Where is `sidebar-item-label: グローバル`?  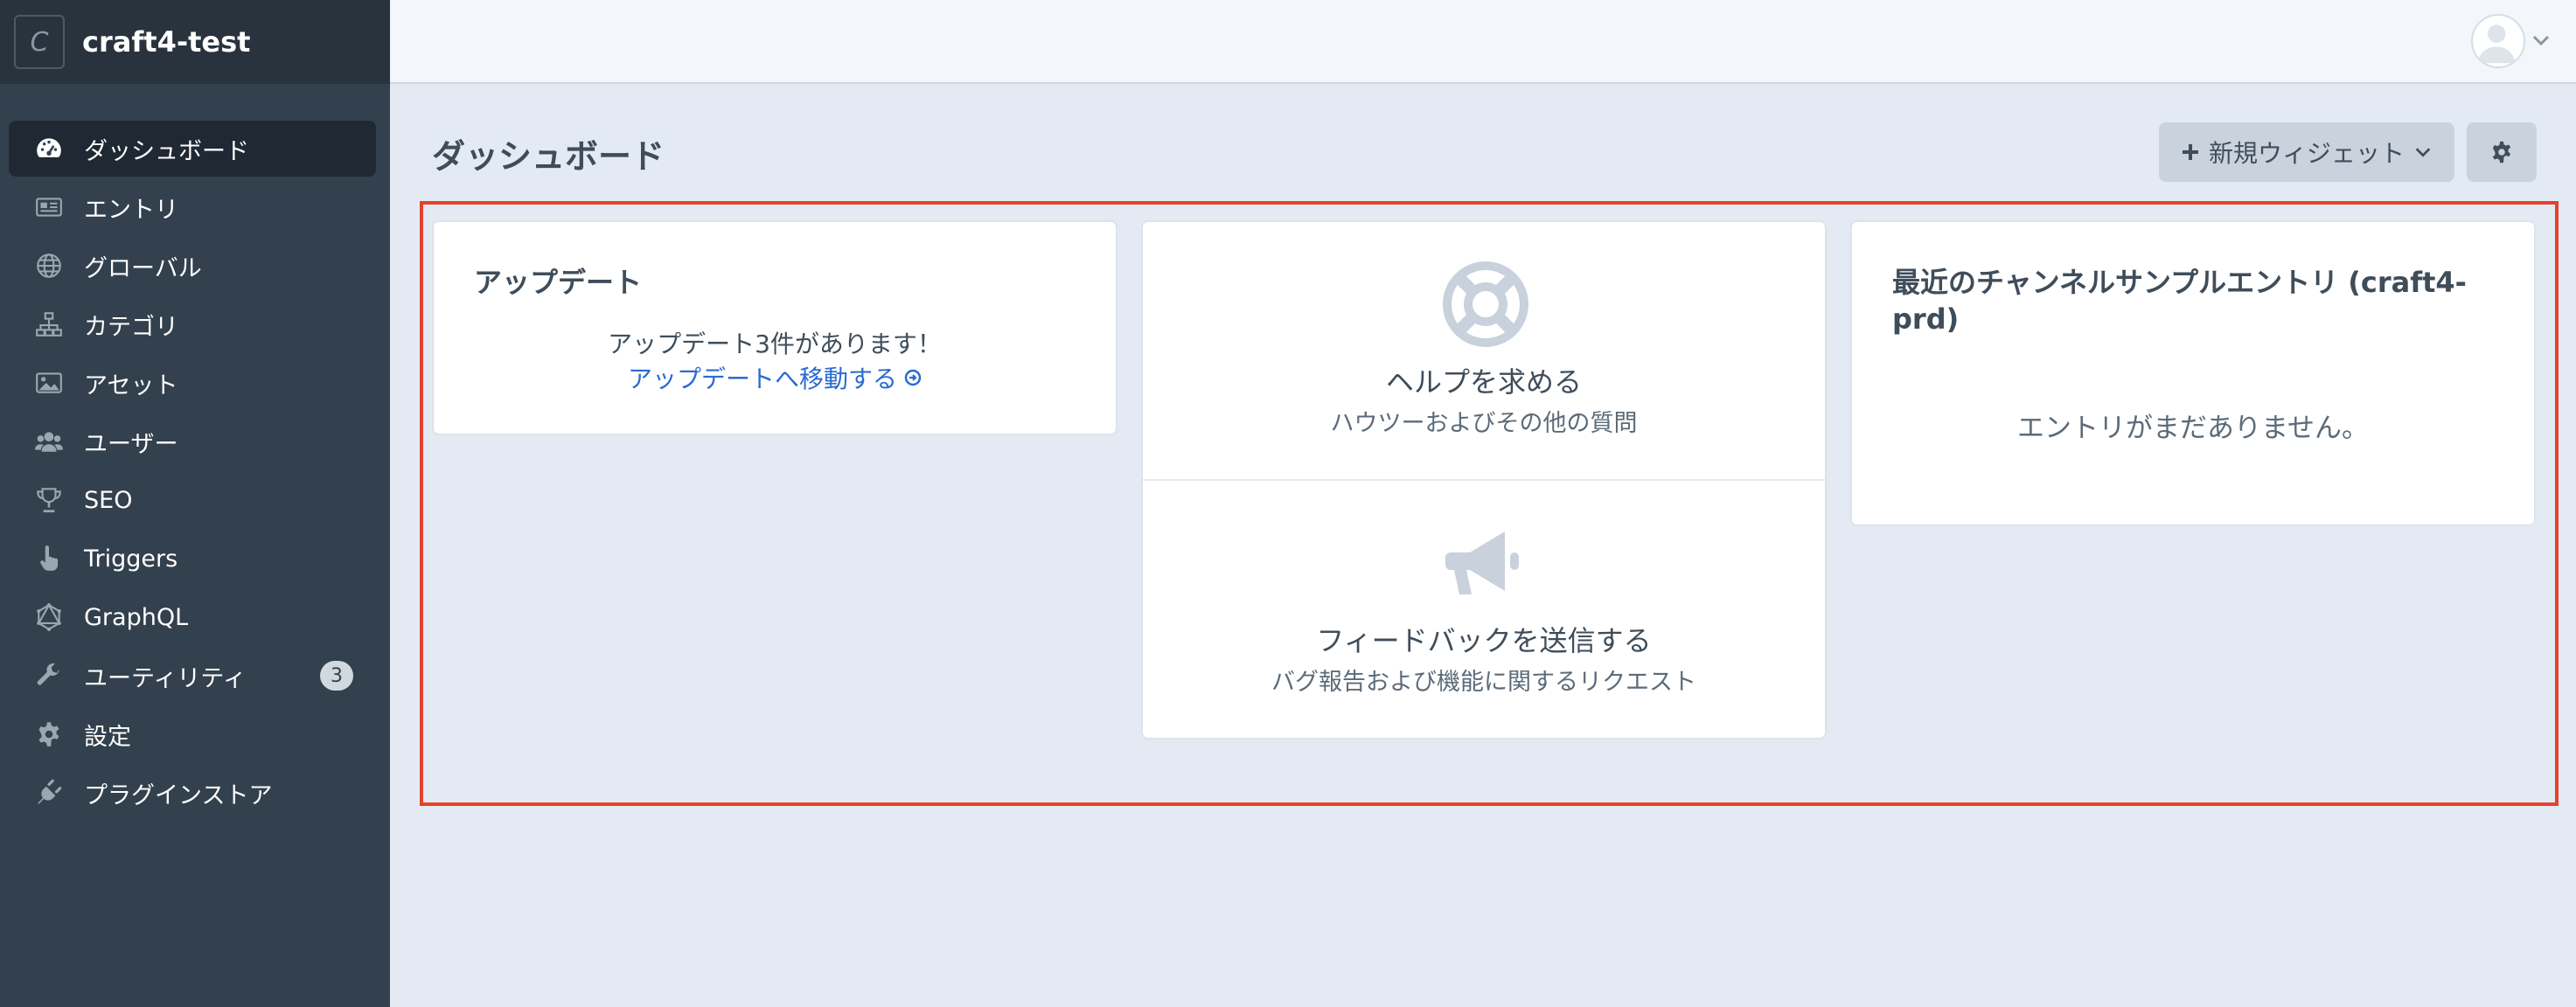 sidebar-item-label: グローバル is located at coordinates (143, 268).